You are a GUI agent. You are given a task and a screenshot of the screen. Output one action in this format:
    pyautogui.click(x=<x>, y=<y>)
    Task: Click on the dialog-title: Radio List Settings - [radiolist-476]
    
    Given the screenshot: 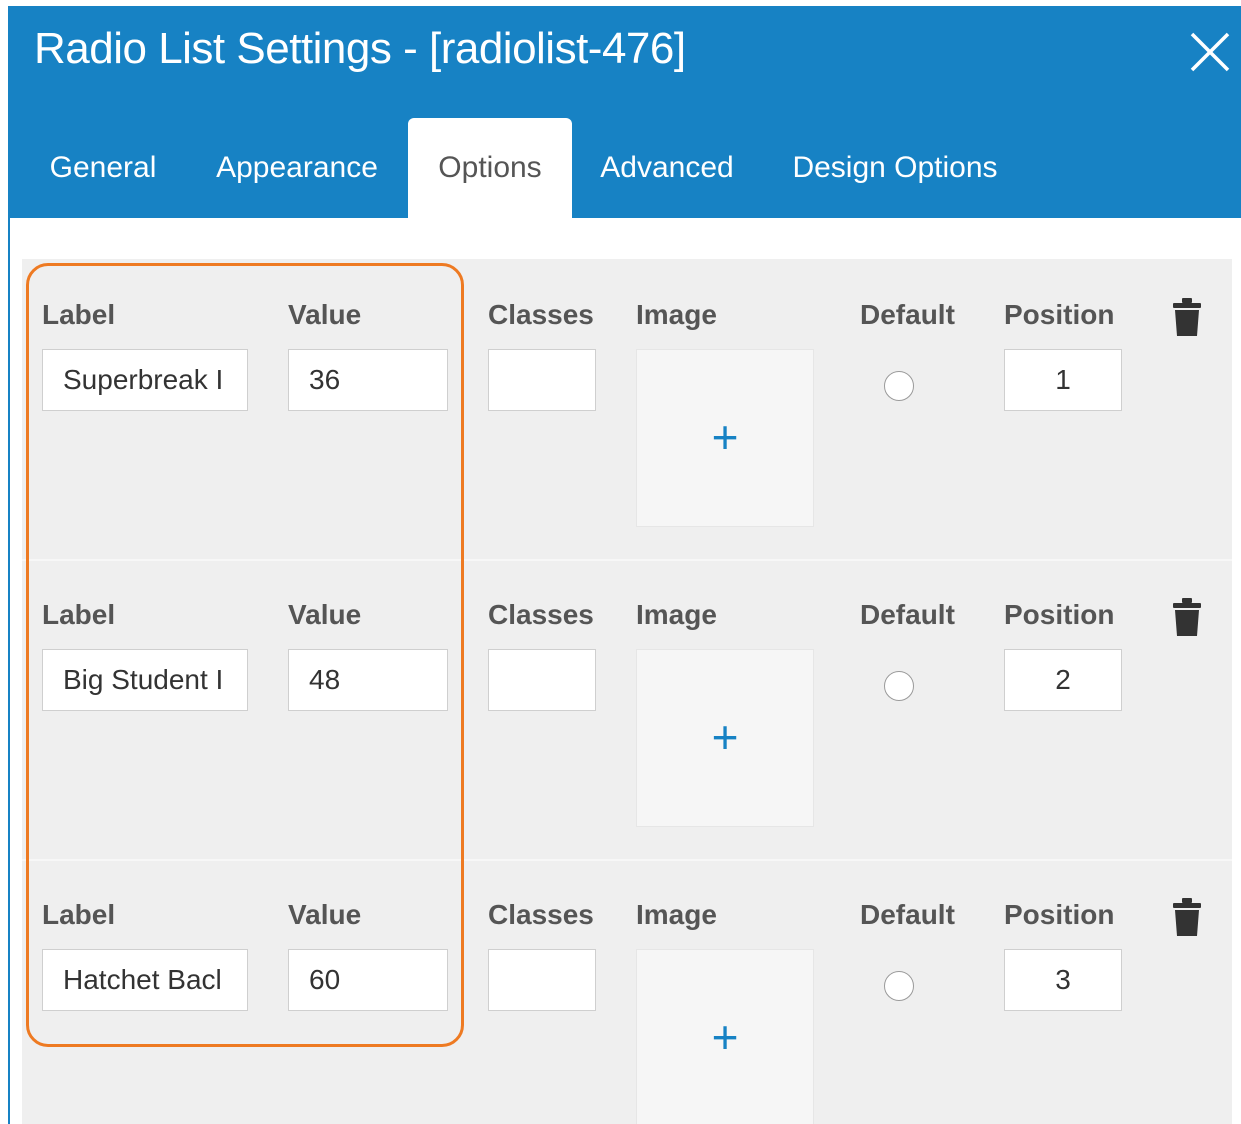 What is the action you would take?
    pyautogui.click(x=360, y=48)
    